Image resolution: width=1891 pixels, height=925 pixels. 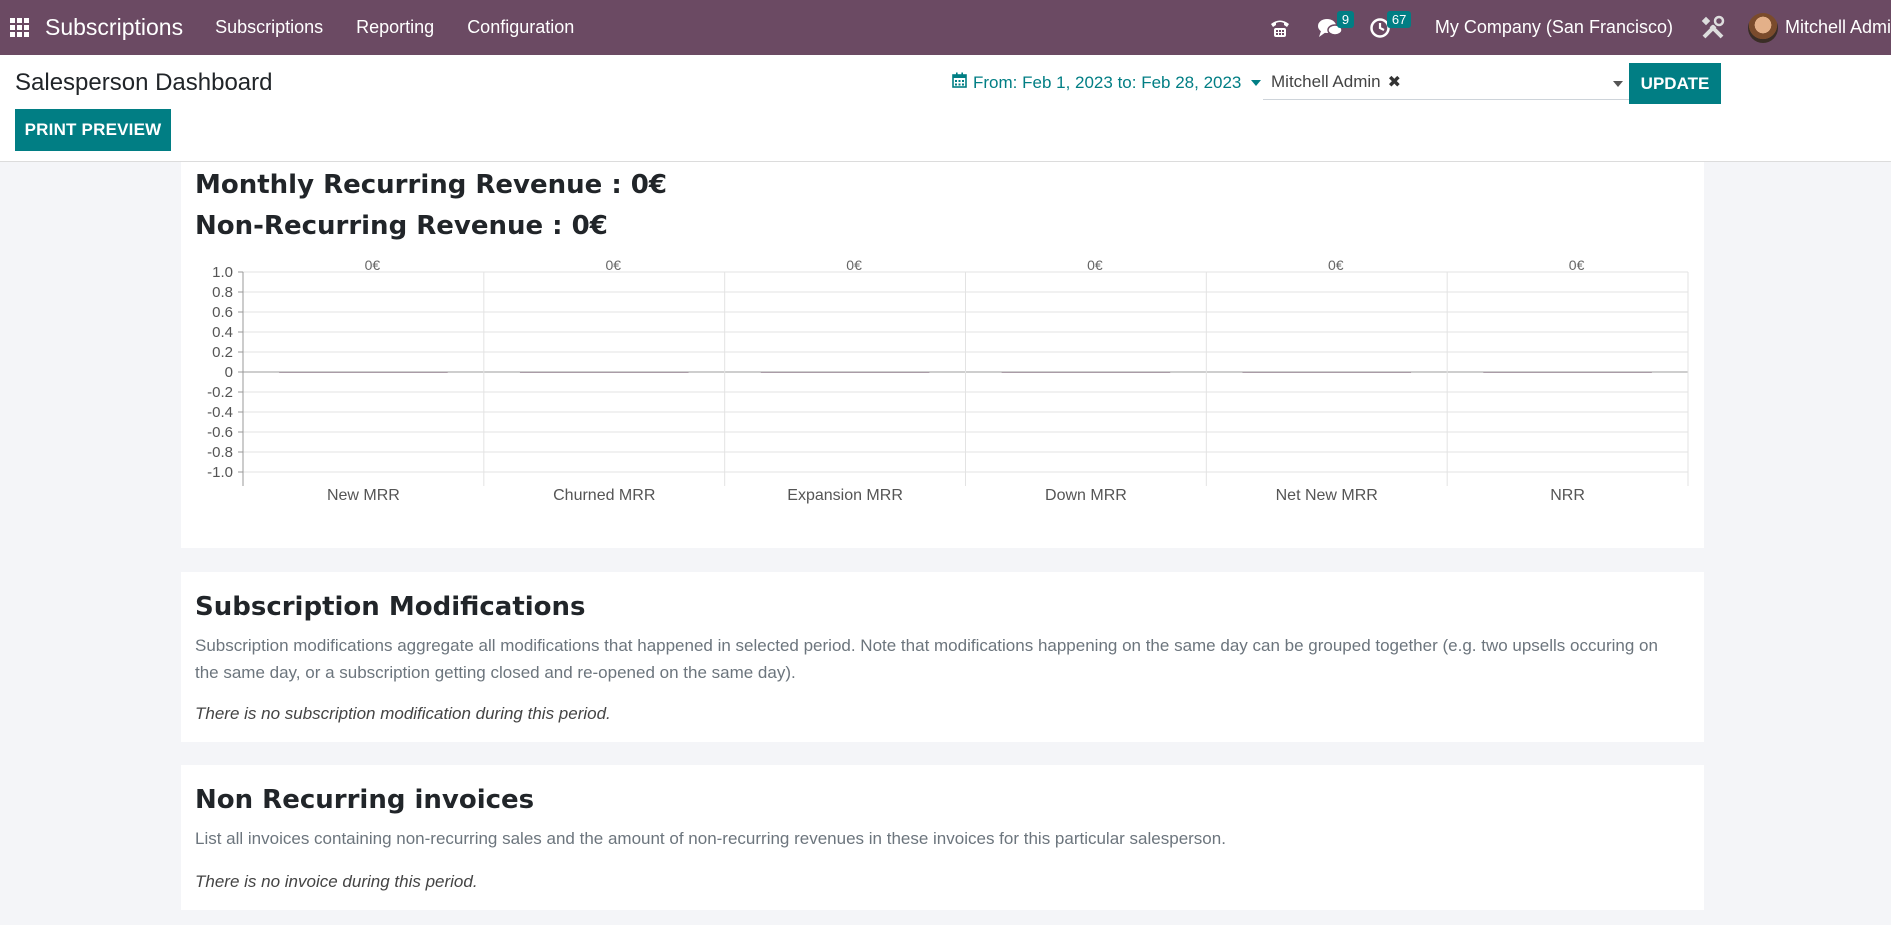 What do you see at coordinates (1086, 372) in the screenshot?
I see `bar-down-mrr` at bounding box center [1086, 372].